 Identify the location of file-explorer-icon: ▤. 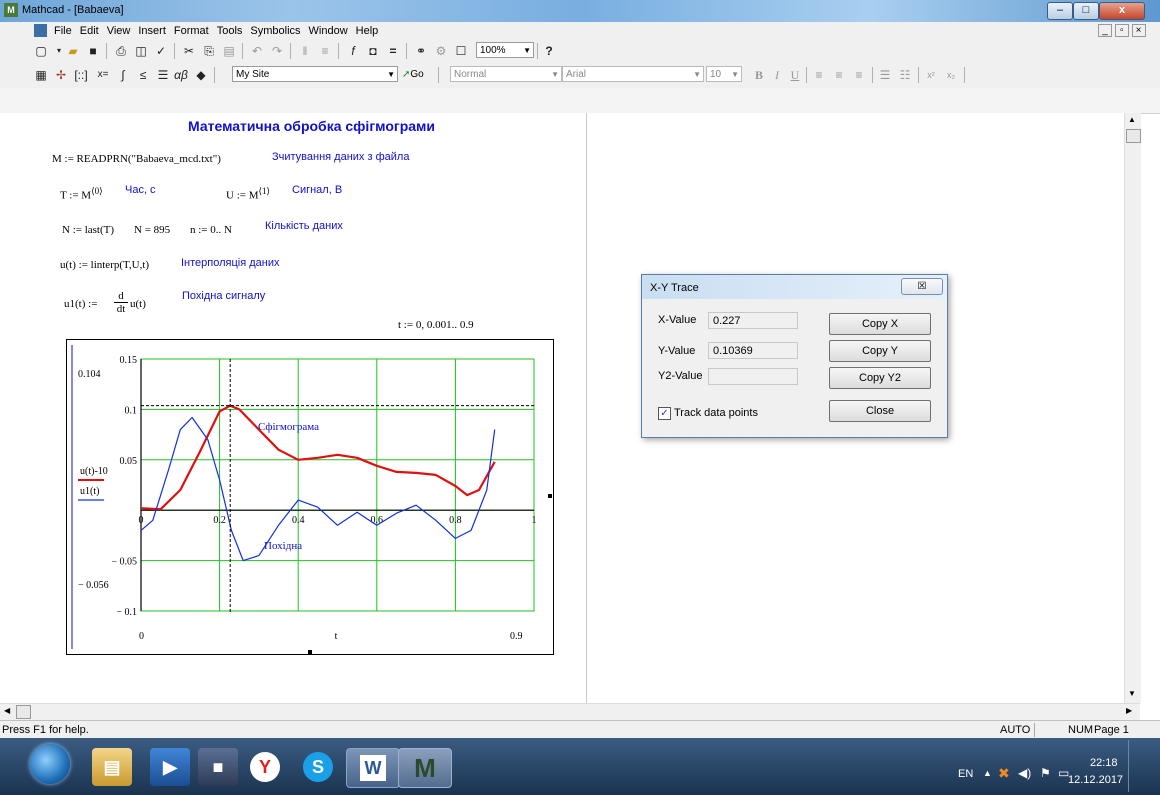
(112, 767).